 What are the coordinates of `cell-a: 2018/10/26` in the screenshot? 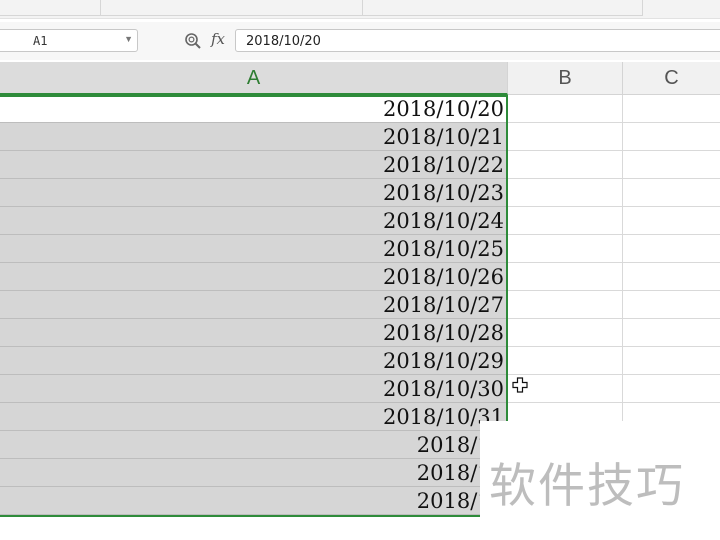 It's located at (254, 277).